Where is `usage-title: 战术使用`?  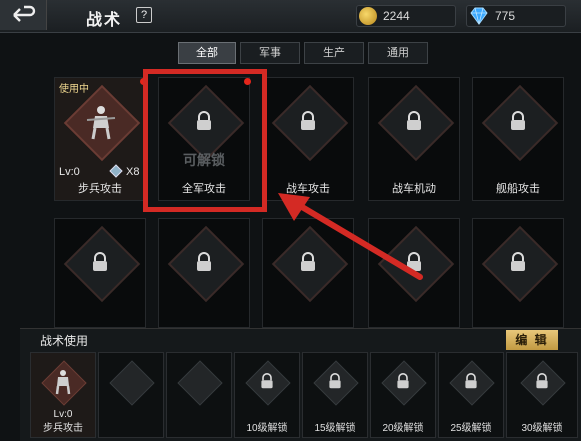
usage-title: 战术使用 is located at coordinates (64, 341).